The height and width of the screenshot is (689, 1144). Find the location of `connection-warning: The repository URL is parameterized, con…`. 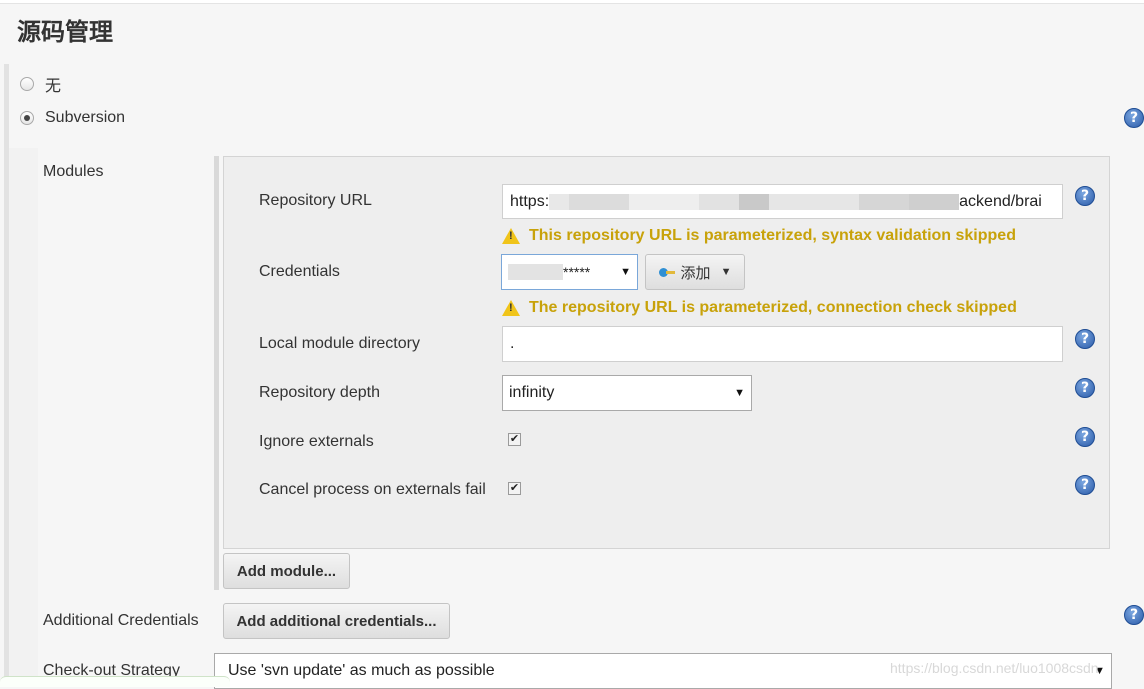

connection-warning: The repository URL is parameterized, con… is located at coordinates (759, 308).